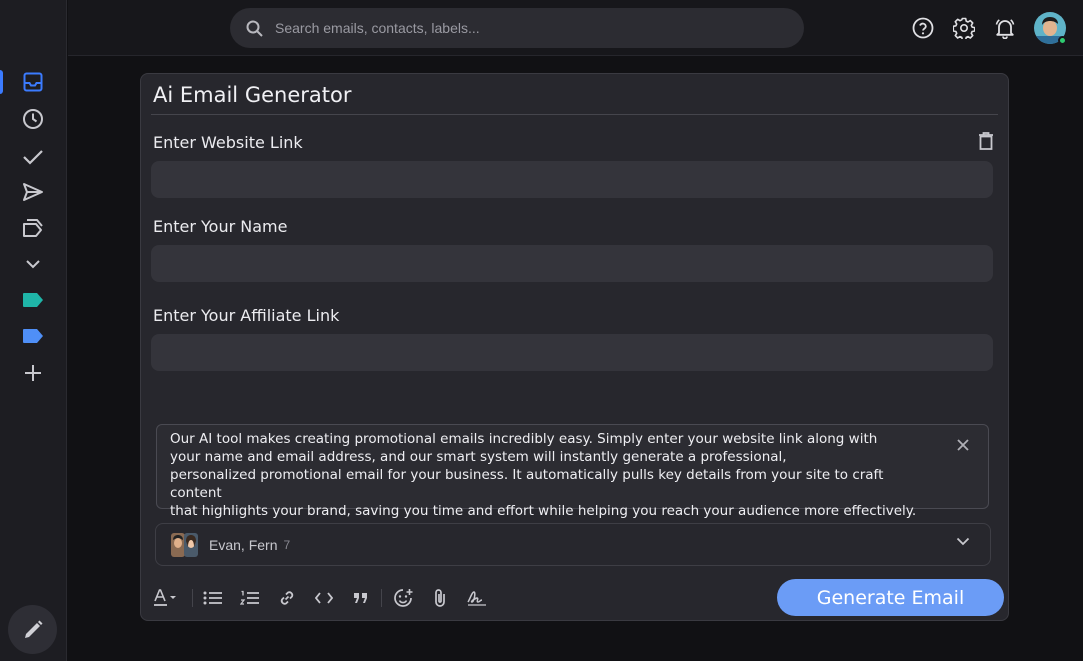 The image size is (1083, 661). What do you see at coordinates (403, 598) in the screenshot?
I see `emoji-icon` at bounding box center [403, 598].